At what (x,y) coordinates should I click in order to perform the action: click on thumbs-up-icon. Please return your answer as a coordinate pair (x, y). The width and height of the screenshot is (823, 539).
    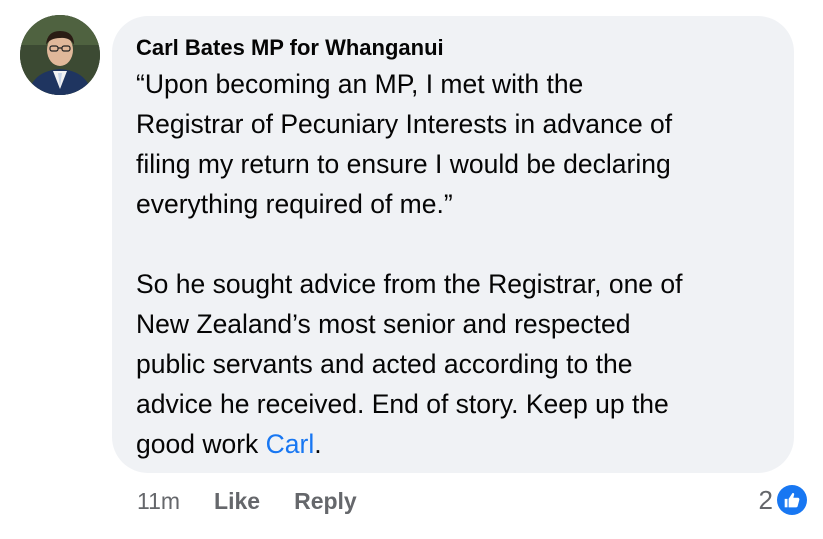
    Looking at the image, I should click on (792, 500).